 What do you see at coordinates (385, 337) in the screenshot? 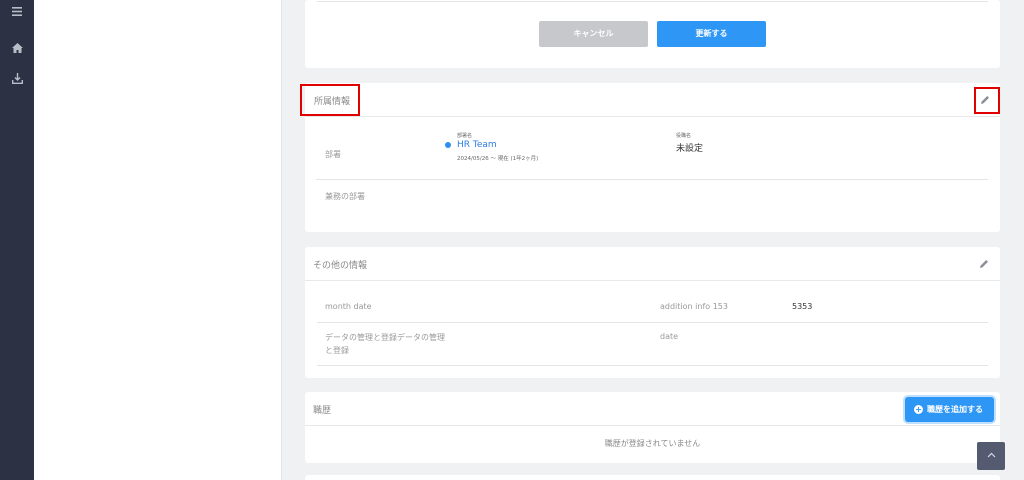
I see `data-management-label-line1: データの管理と登録データの管理` at bounding box center [385, 337].